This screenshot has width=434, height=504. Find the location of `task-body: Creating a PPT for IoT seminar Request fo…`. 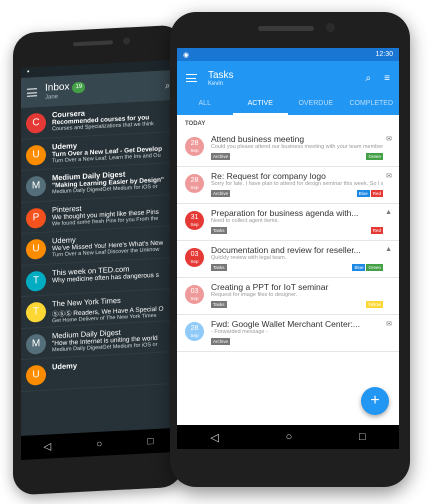

task-body: Creating a PPT for IoT seminar Request fo… is located at coordinates (302, 296).